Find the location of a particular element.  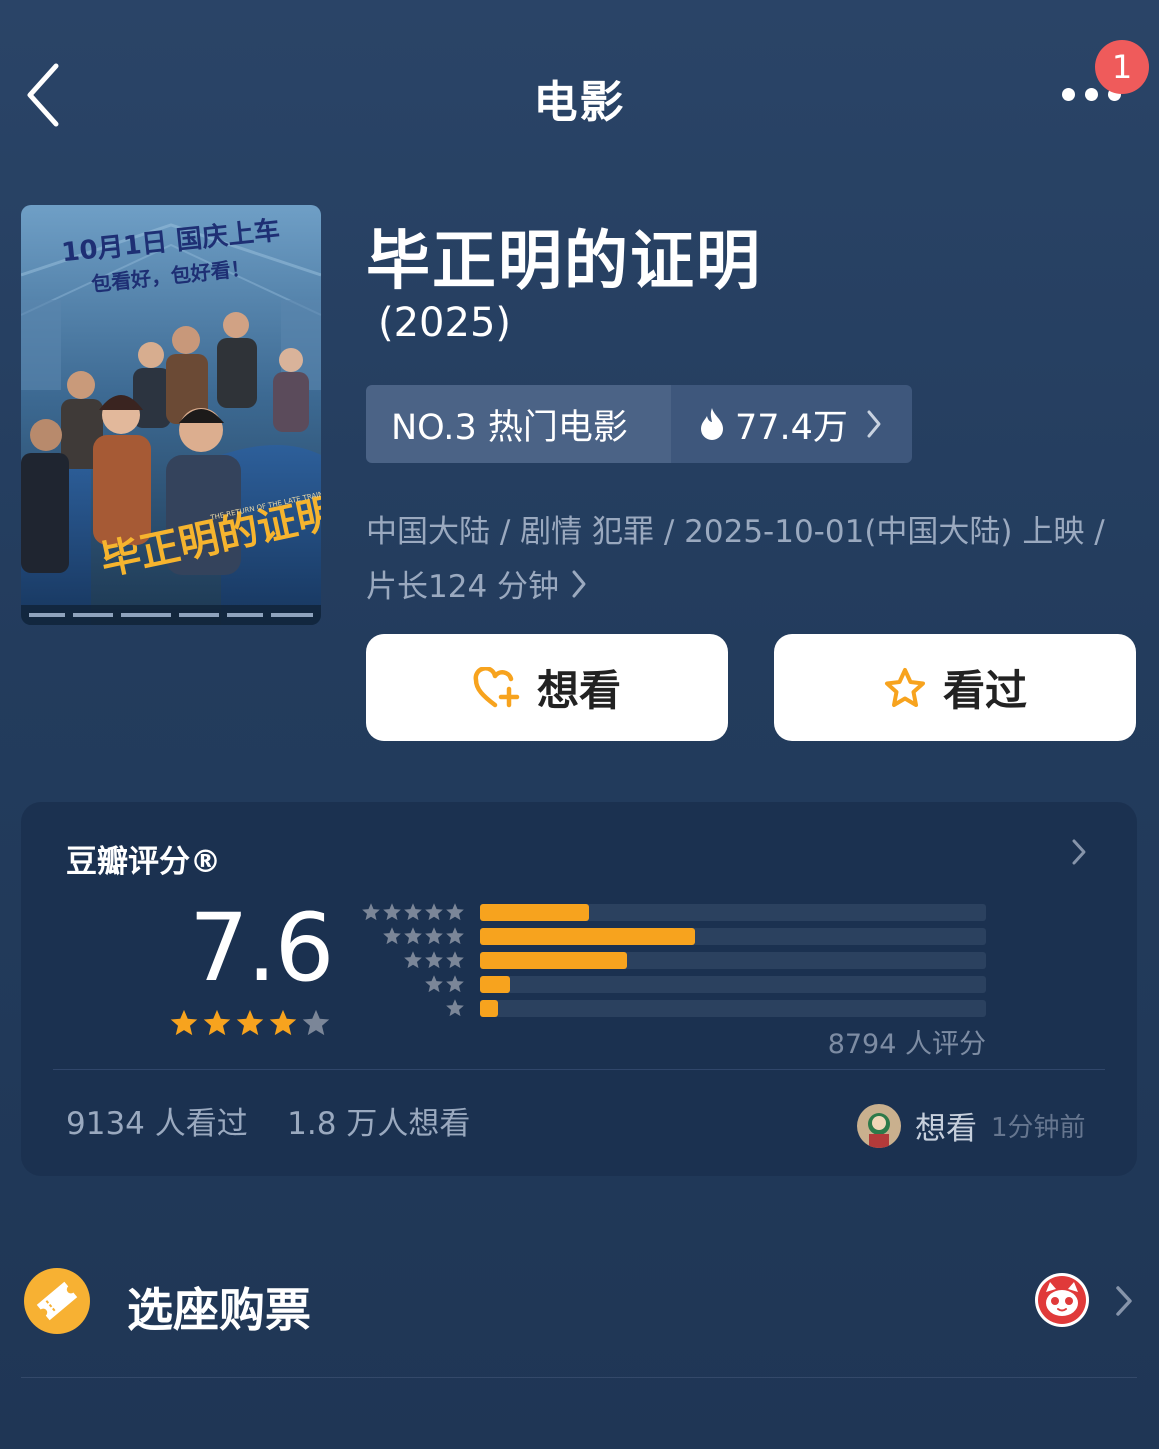

rating-stars is located at coordinates (251, 1023).